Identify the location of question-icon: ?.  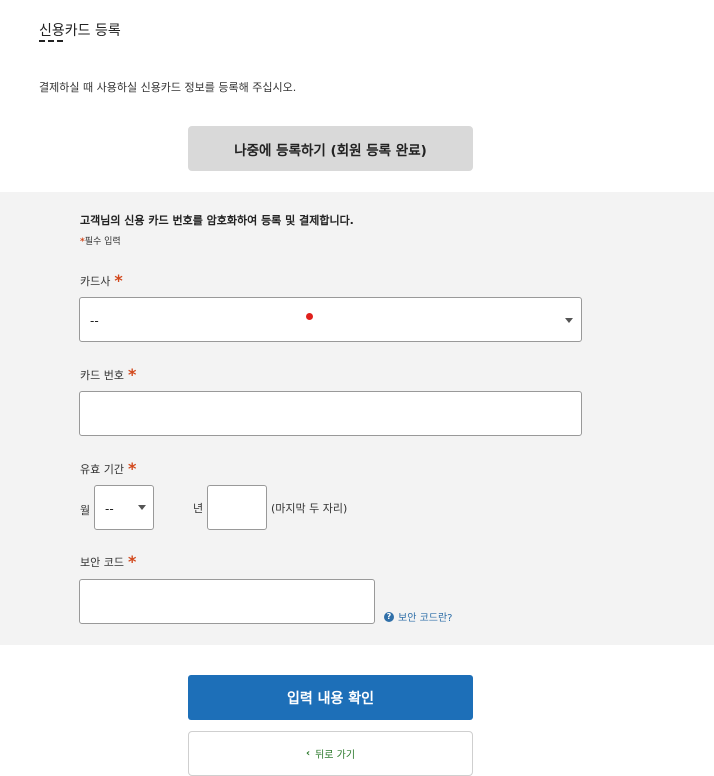
(389, 616).